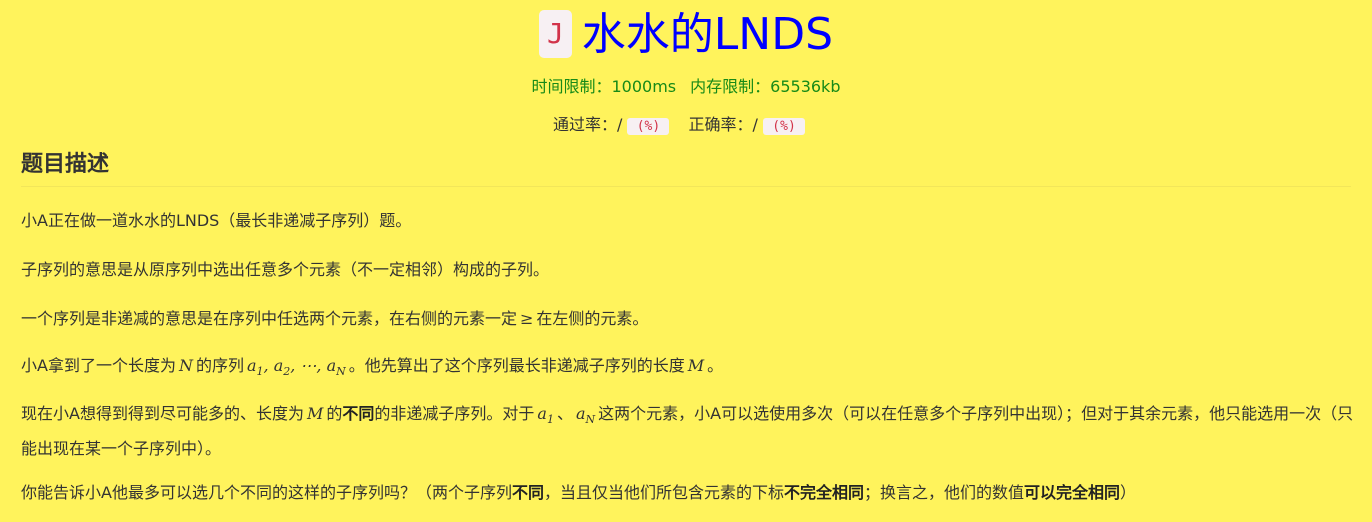  What do you see at coordinates (663, 492) in the screenshot?
I see `text: ，当且仅当他们所包含元素的下标` at bounding box center [663, 492].